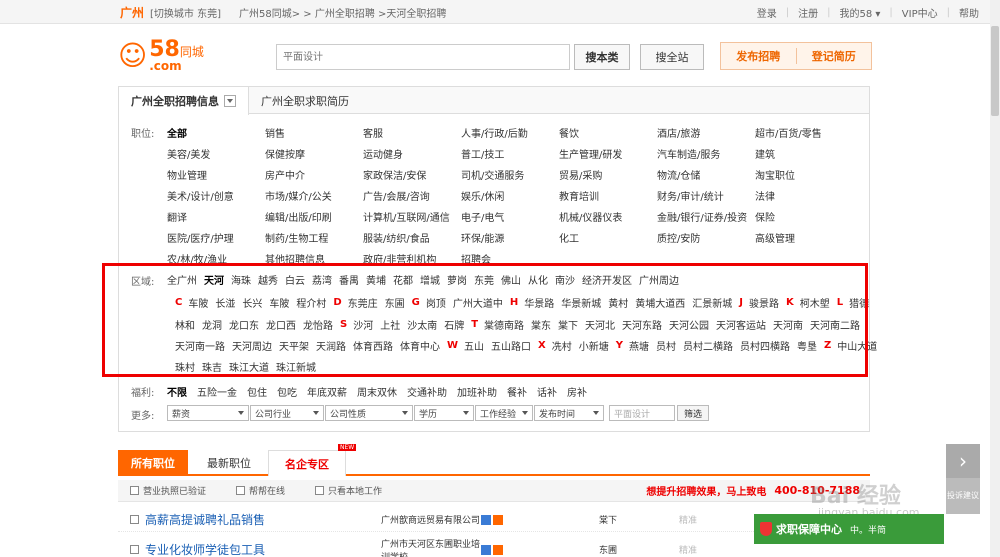 Image resolution: width=1000 pixels, height=557 pixels. I want to click on tab-famous-companies: 名企专区, so click(307, 463).